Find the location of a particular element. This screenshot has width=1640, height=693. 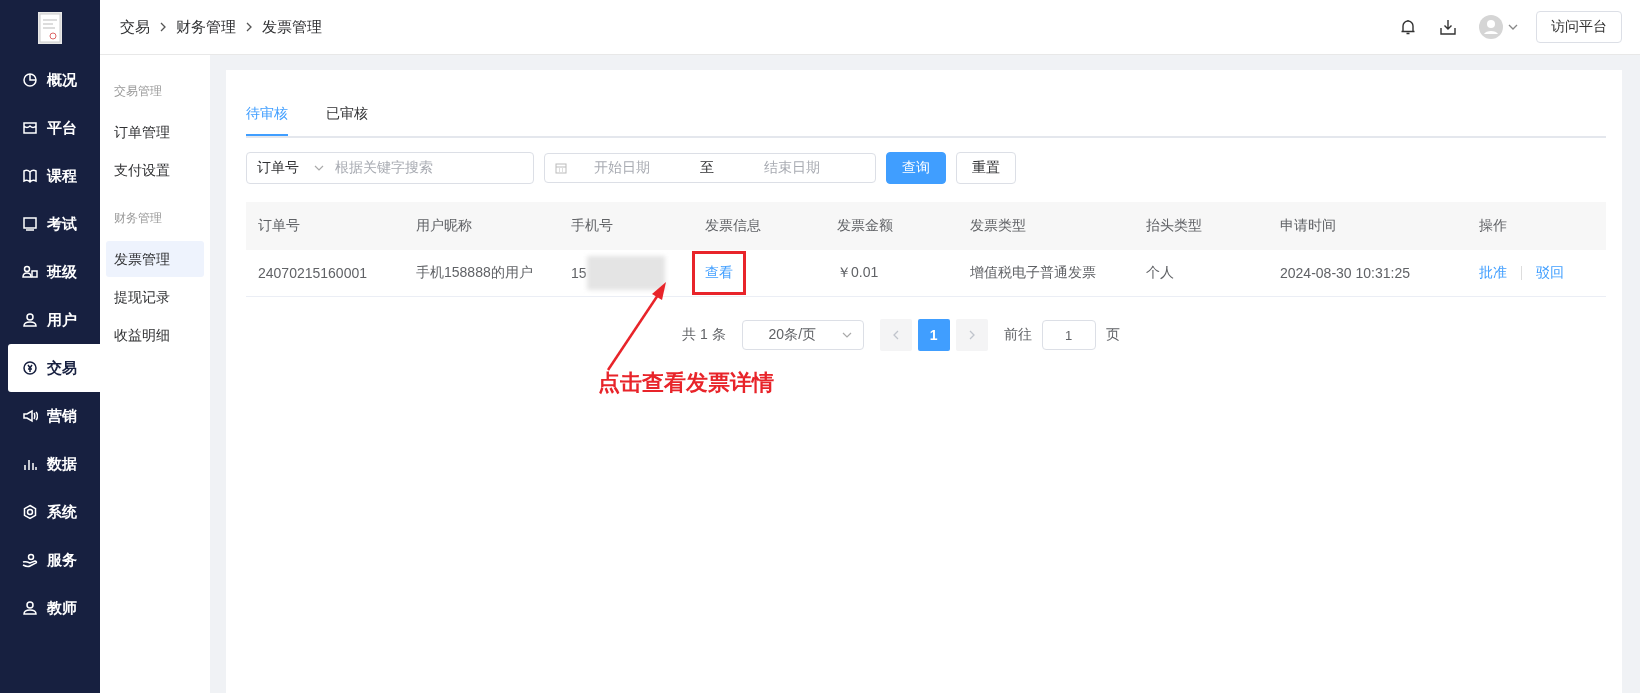

search-placeholder: 根据关键字搜索 is located at coordinates (384, 168).